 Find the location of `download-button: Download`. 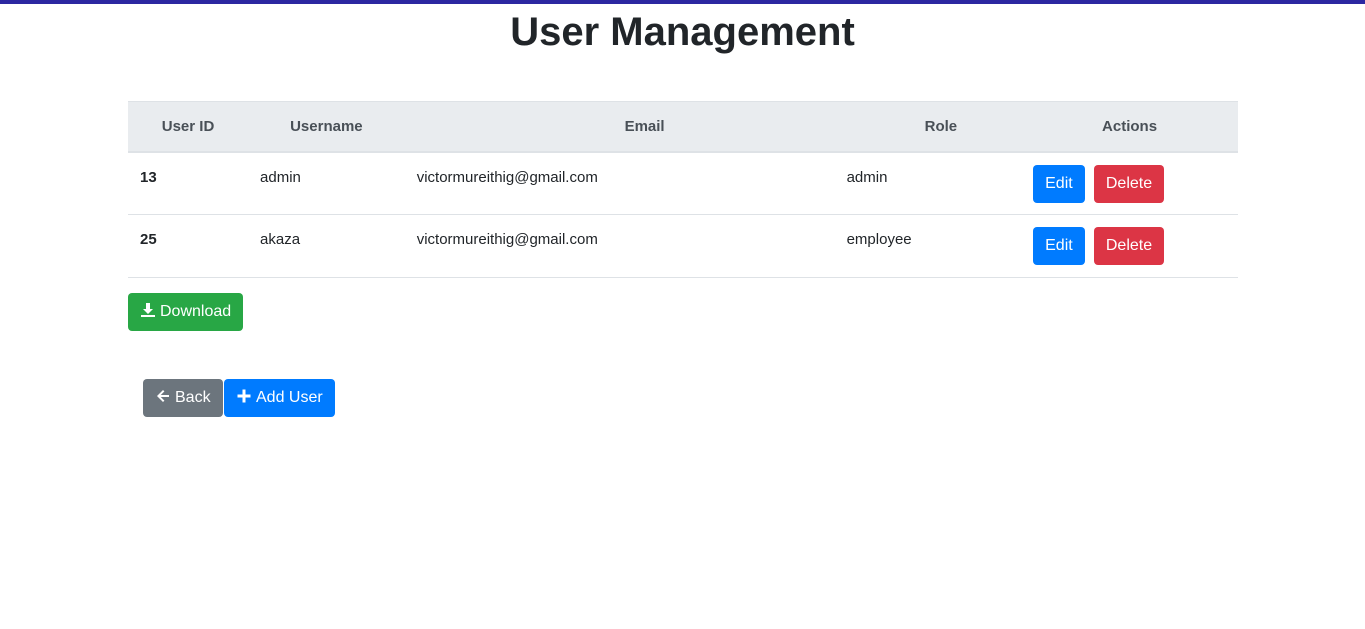

download-button: Download is located at coordinates (186, 312).